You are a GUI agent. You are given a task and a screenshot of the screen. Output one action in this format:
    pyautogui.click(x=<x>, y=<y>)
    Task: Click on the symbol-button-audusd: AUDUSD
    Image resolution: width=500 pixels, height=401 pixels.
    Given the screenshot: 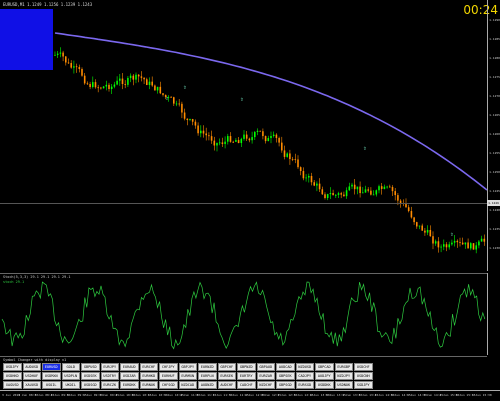 What is the action you would take?
    pyautogui.click(x=31, y=367)
    